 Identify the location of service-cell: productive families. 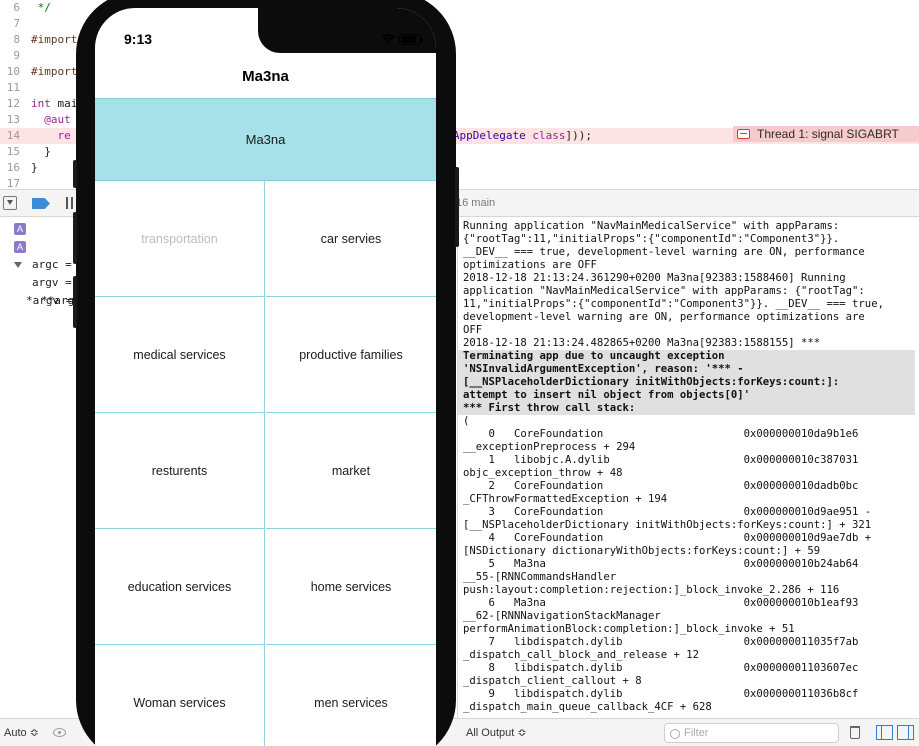
(351, 355).